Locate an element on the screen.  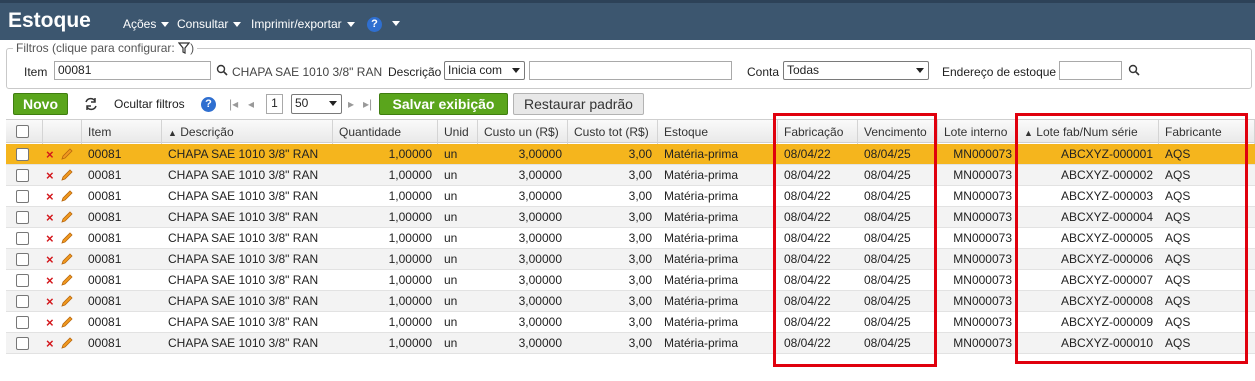
select-all-checkbox is located at coordinates (22, 131).